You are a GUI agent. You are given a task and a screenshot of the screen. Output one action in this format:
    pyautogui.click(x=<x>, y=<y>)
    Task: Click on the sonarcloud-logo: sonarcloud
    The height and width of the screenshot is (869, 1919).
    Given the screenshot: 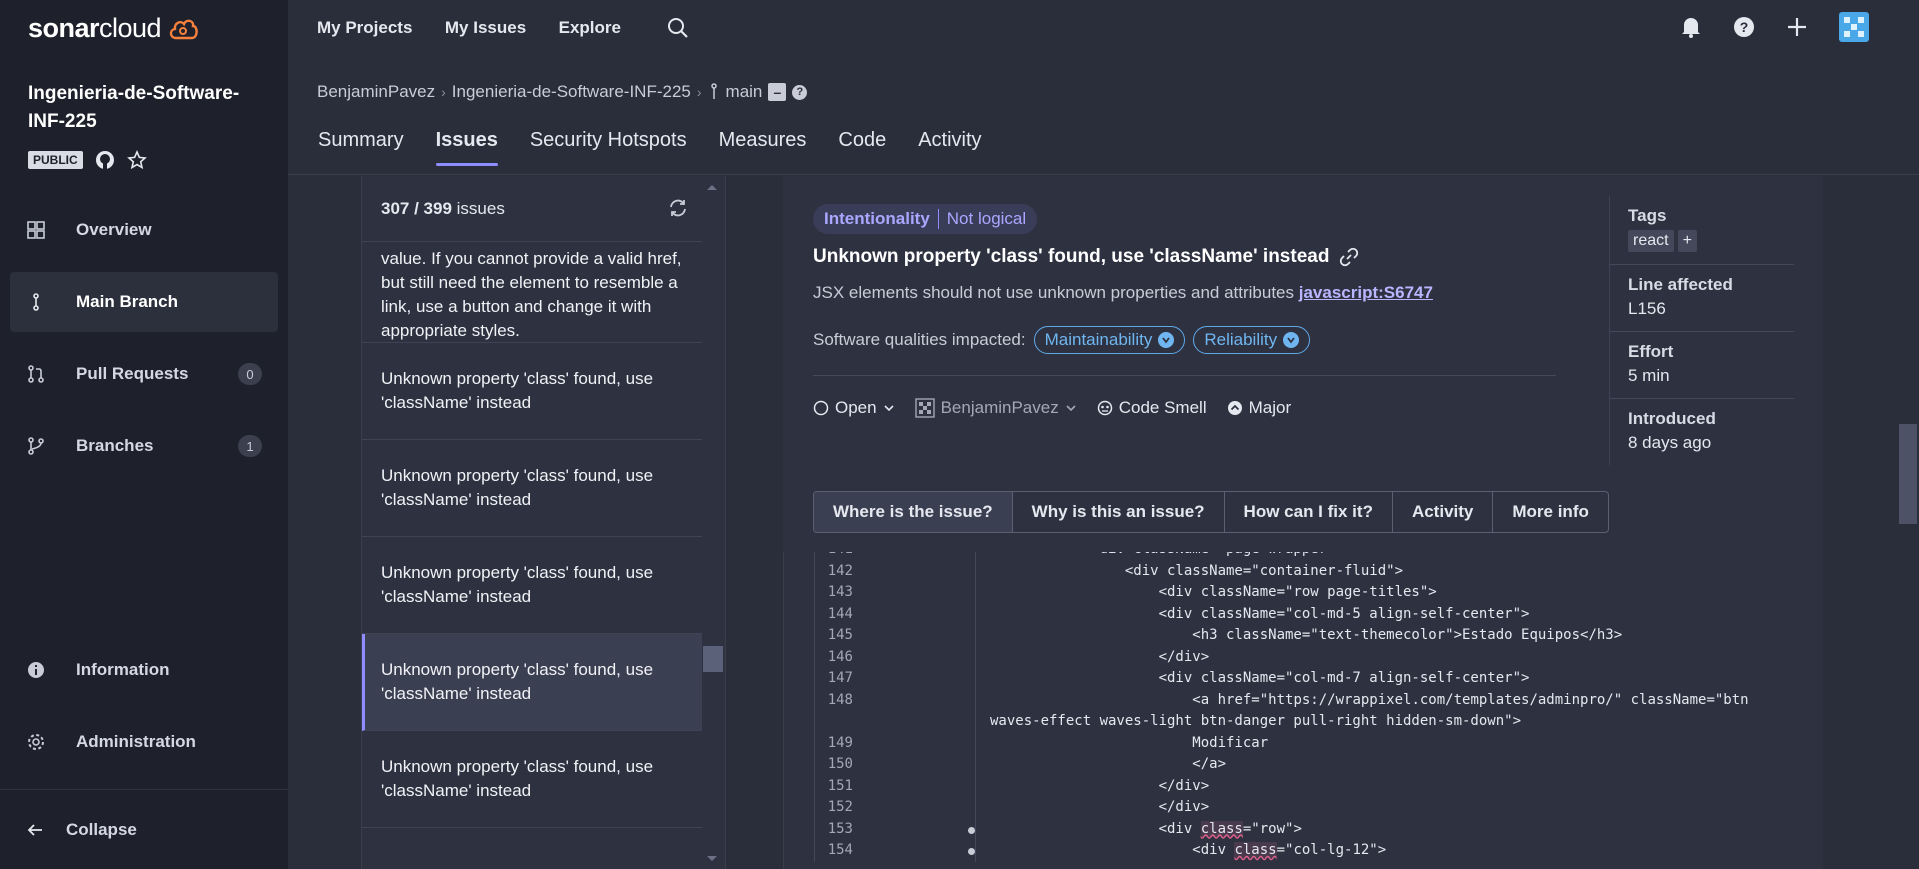 What is the action you would take?
    pyautogui.click(x=113, y=28)
    